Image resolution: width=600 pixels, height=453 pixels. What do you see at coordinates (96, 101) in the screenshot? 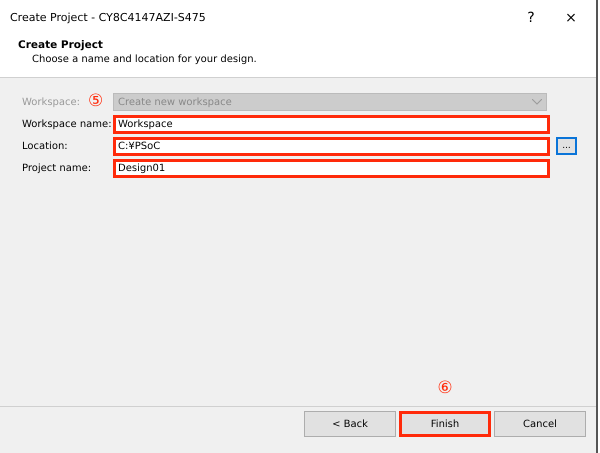
I see `step-number: ⑤` at bounding box center [96, 101].